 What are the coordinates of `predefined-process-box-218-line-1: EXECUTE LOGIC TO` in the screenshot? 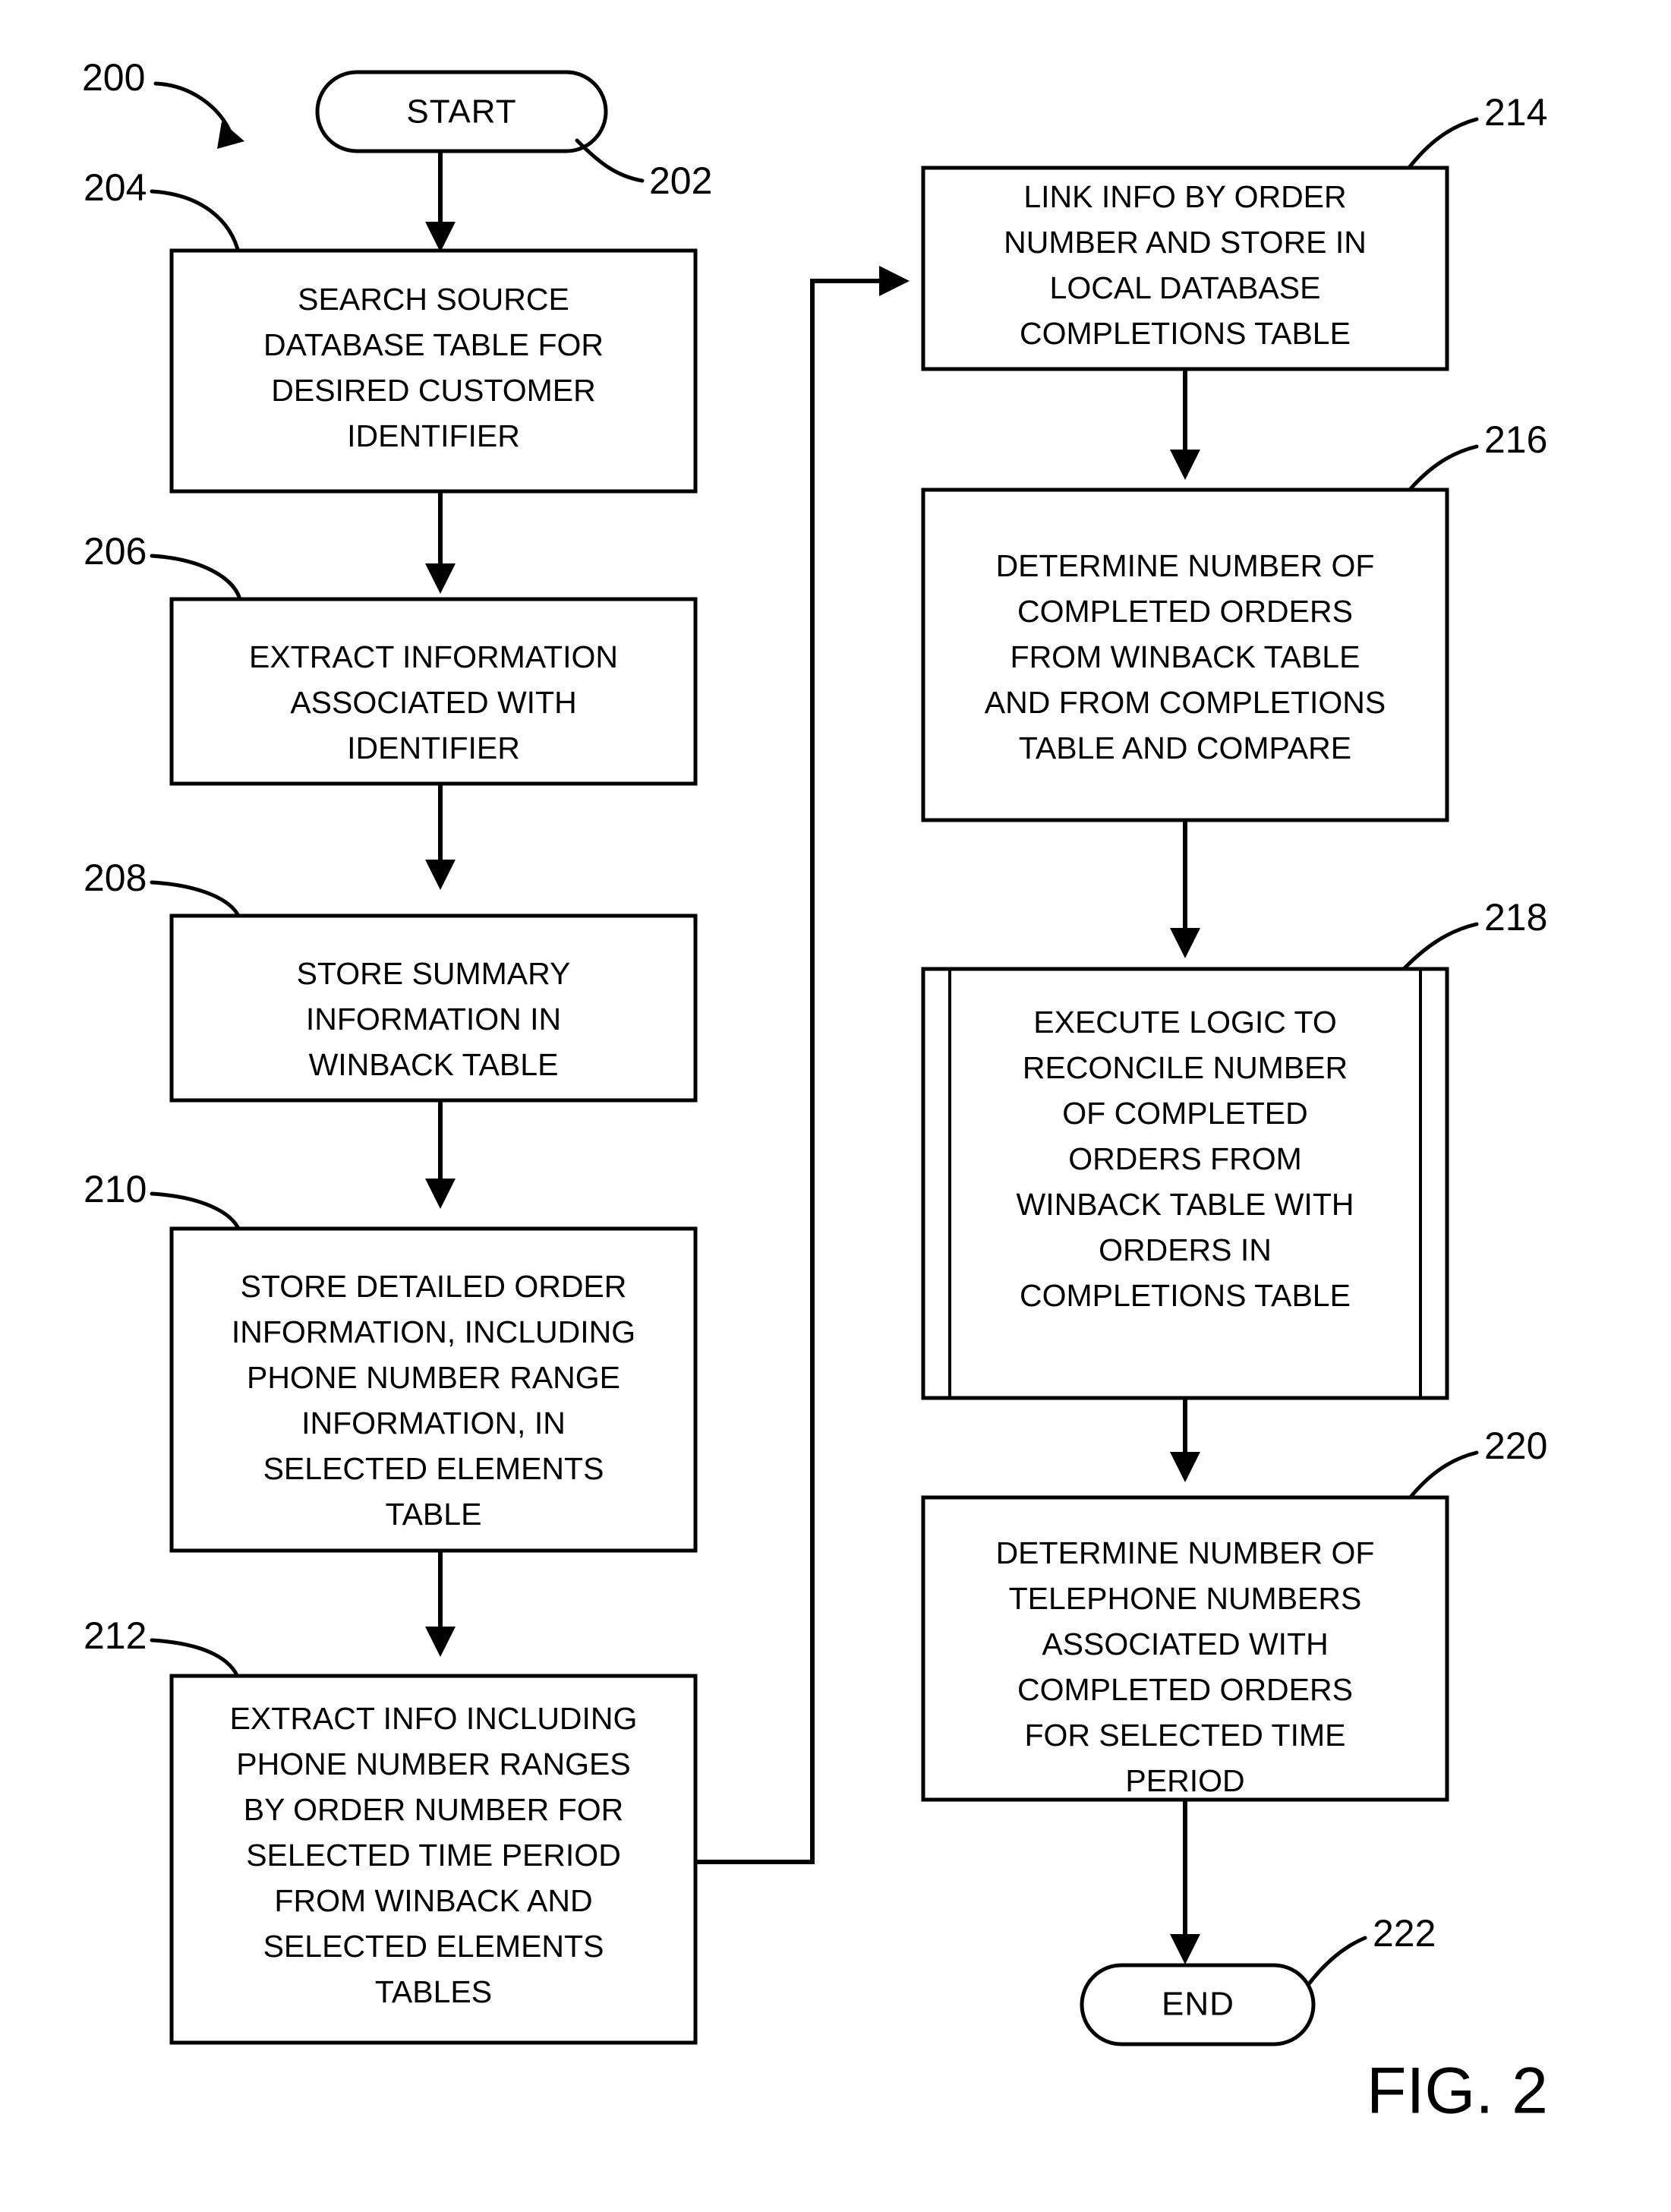 It's located at (1185, 1022).